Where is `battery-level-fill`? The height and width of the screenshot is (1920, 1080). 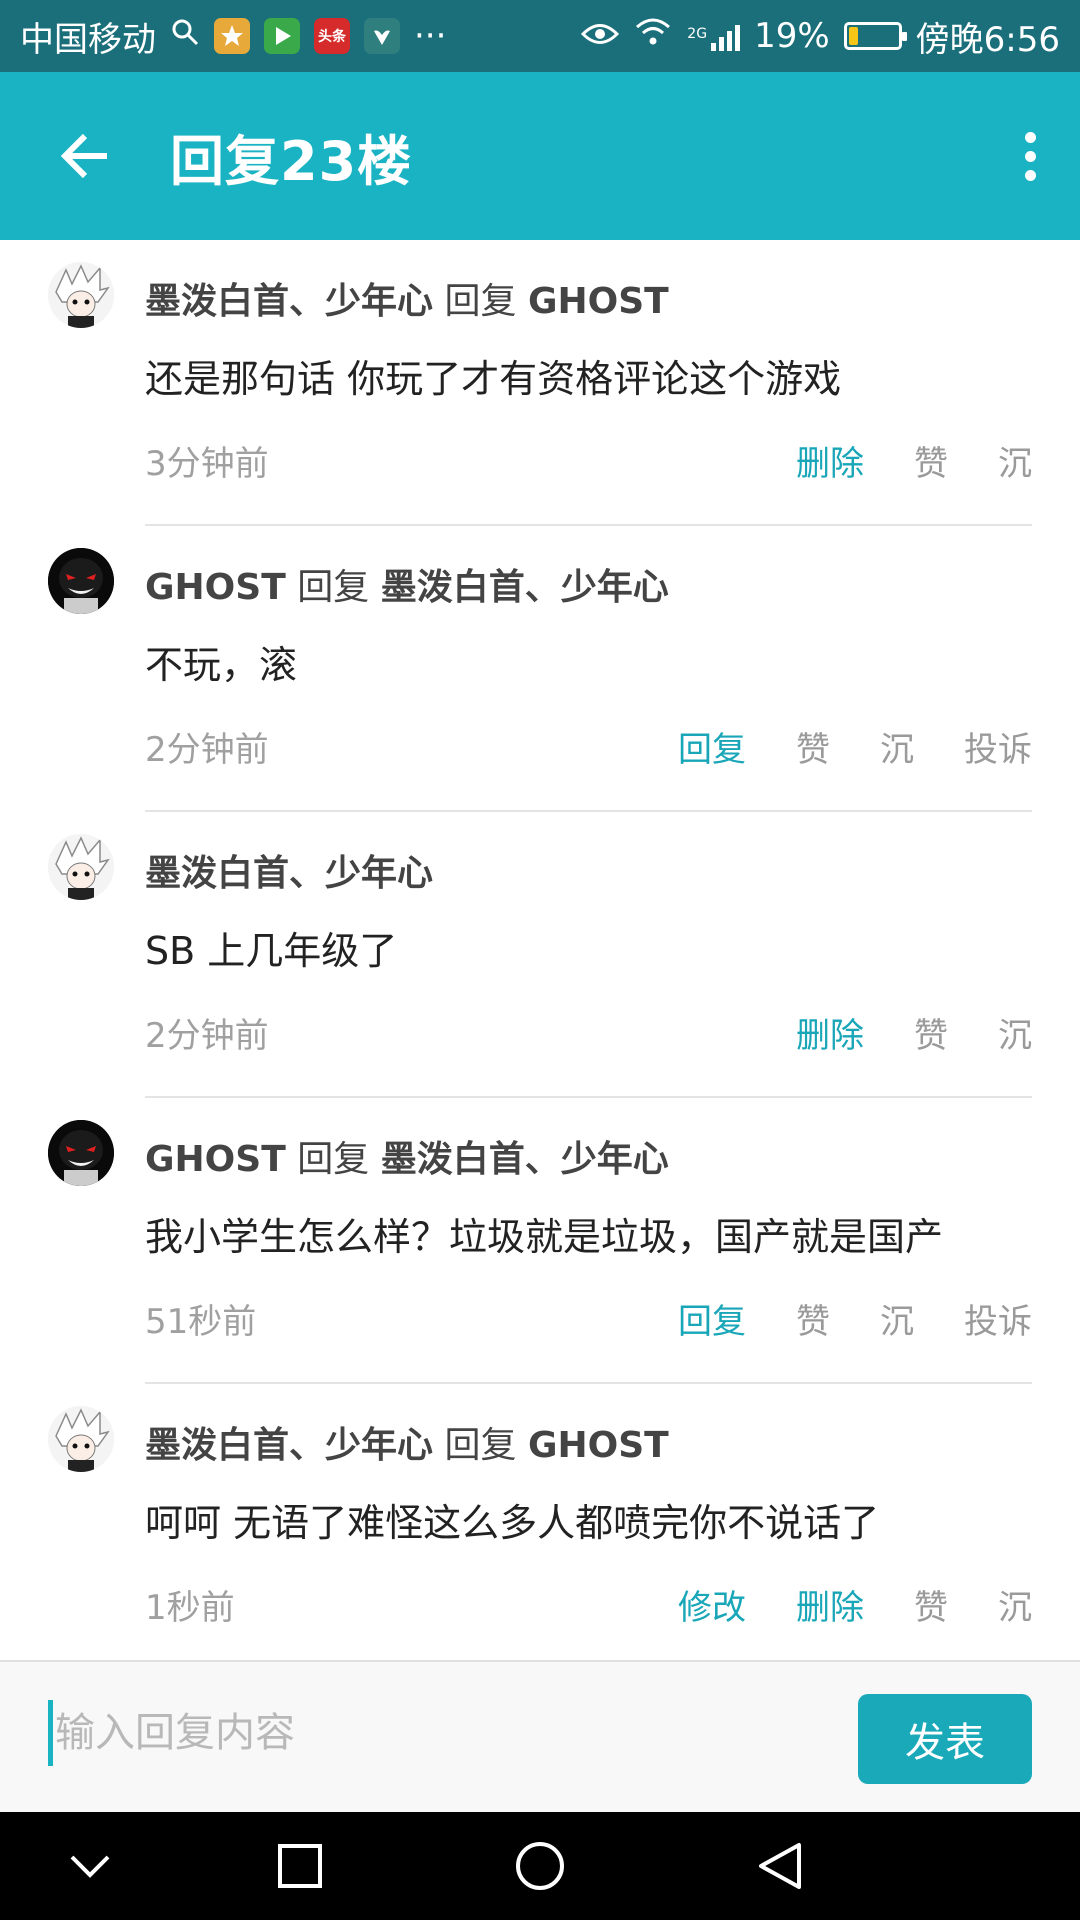
battery-level-fill is located at coordinates (853, 36).